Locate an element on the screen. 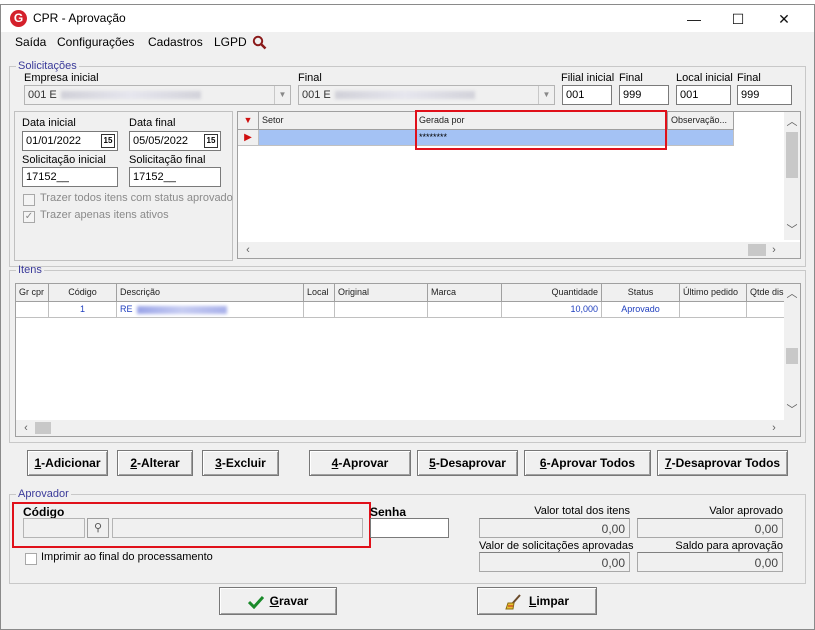  local-final-input: 999 is located at coordinates (764, 95).